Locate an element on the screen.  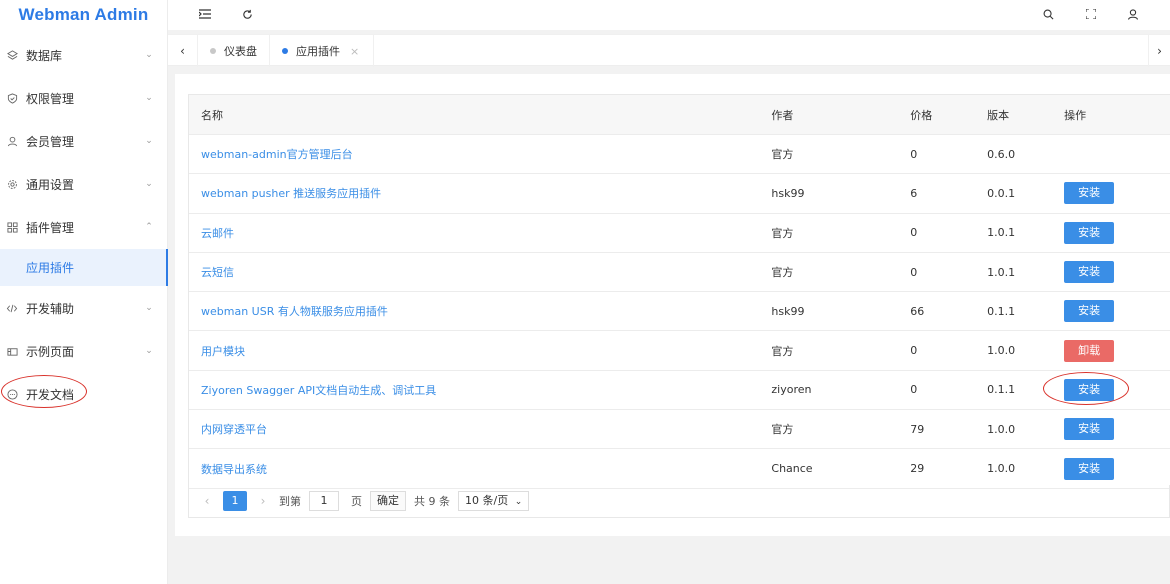
plugin-author-text: Chance is located at coordinates (792, 469).